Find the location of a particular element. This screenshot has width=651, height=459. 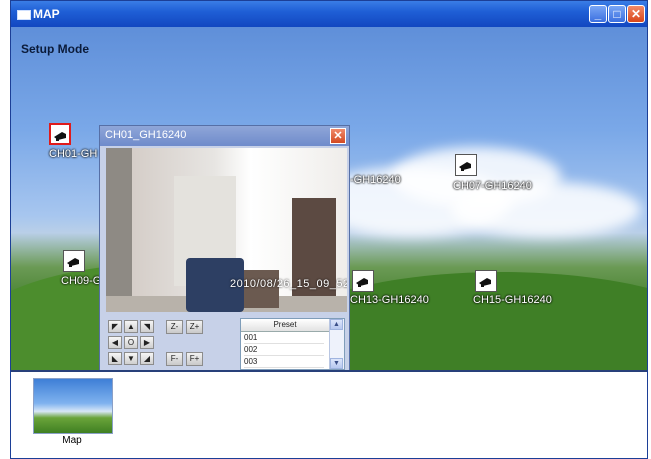

camera-icon-ch09 is located at coordinates (74, 261).